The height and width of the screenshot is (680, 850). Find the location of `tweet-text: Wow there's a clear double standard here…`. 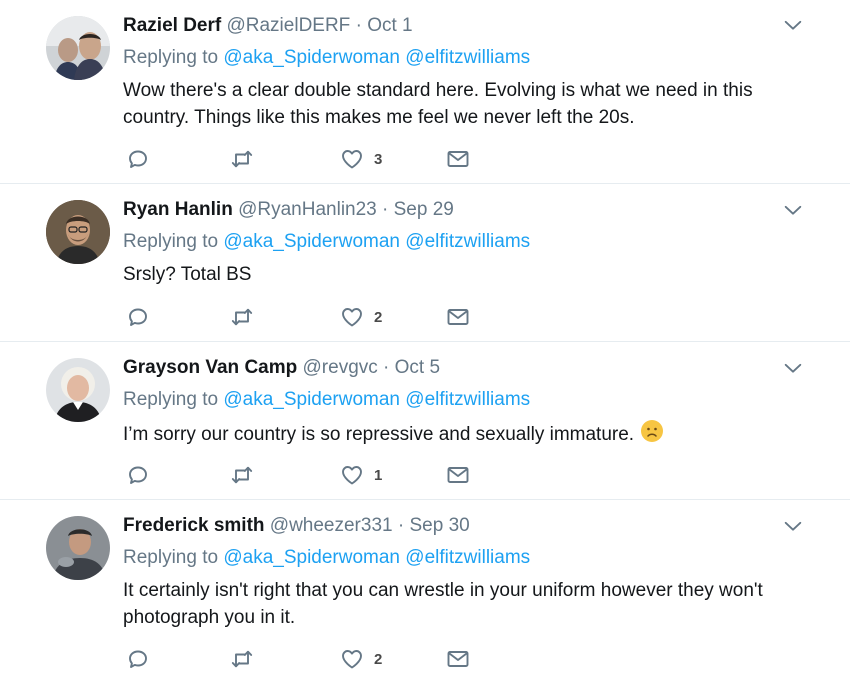

tweet-text: Wow there's a clear double standard here… is located at coordinates (438, 104).